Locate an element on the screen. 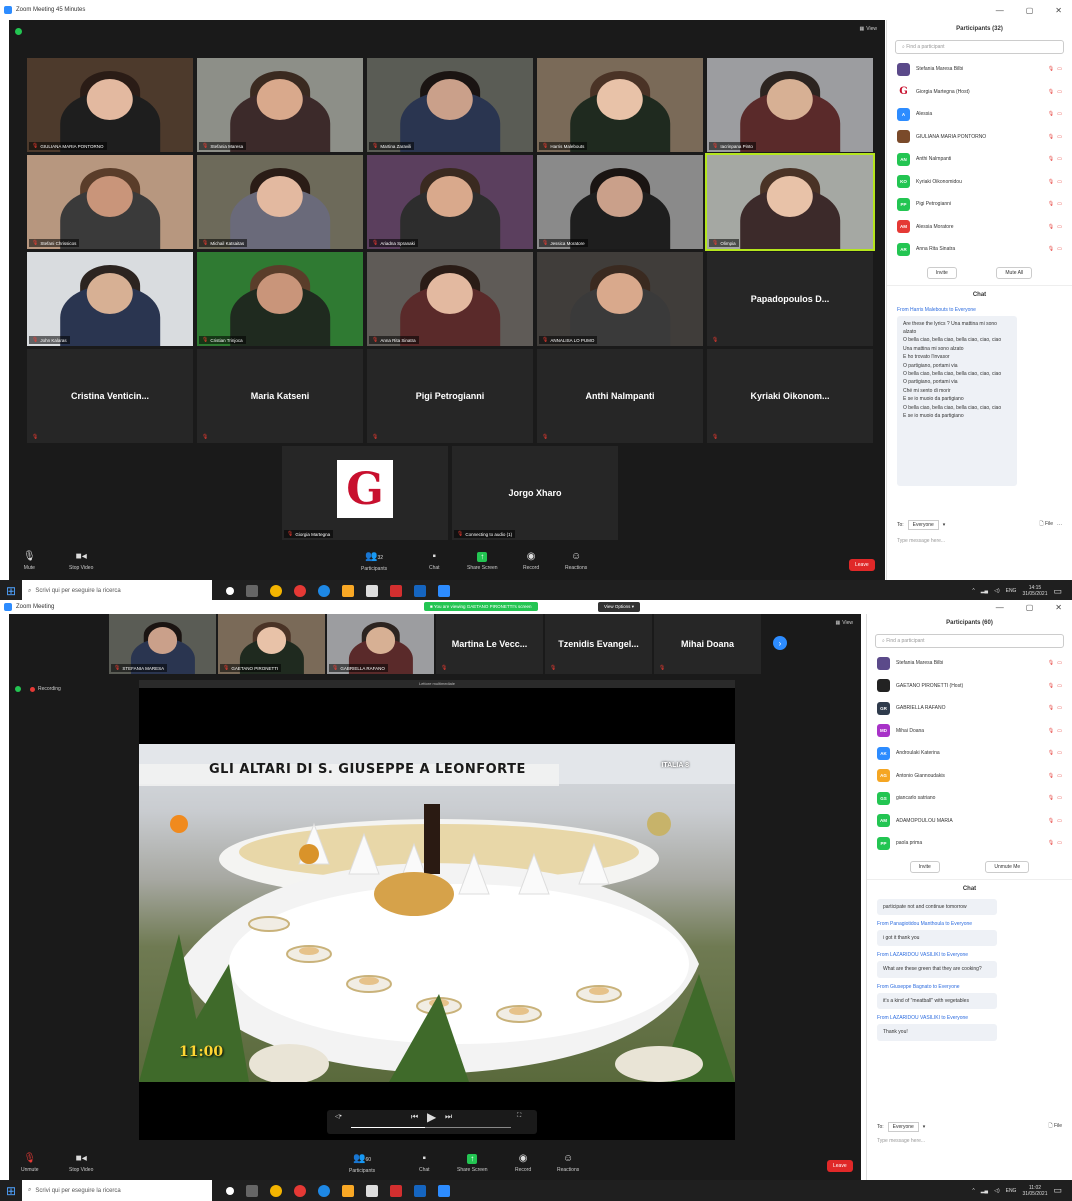  more-icon: ··· is located at coordinates (1059, 525).